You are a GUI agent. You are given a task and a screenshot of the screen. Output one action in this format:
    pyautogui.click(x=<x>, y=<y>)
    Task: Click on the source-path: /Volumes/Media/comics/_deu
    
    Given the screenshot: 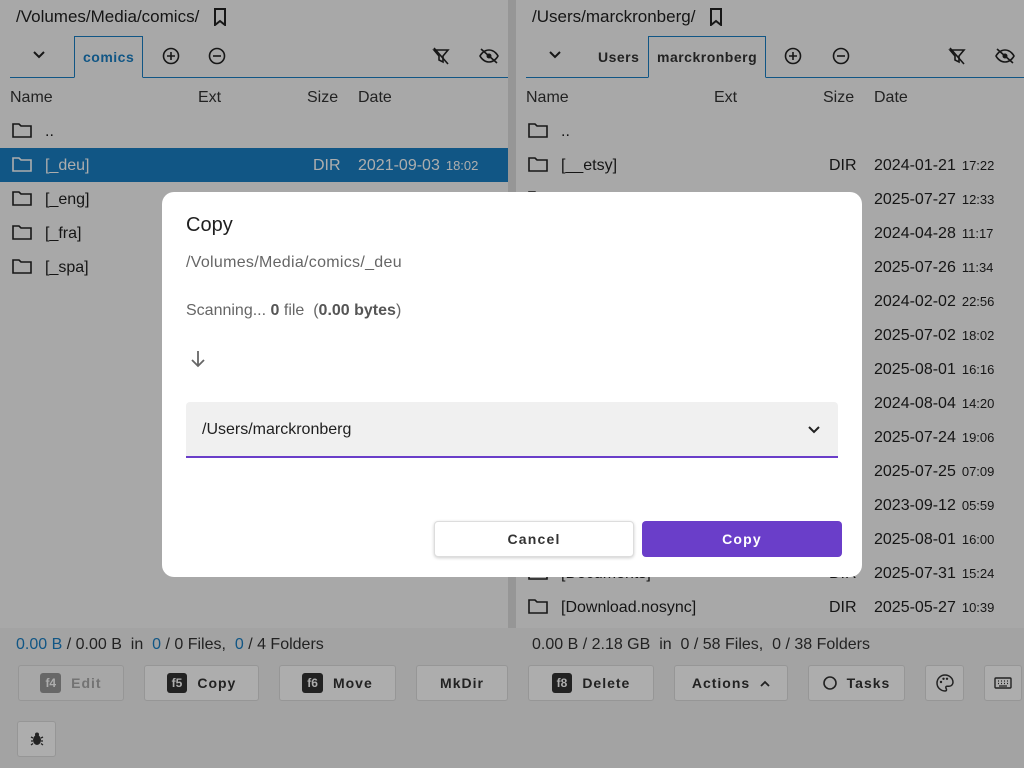 What is the action you would take?
    pyautogui.click(x=294, y=262)
    